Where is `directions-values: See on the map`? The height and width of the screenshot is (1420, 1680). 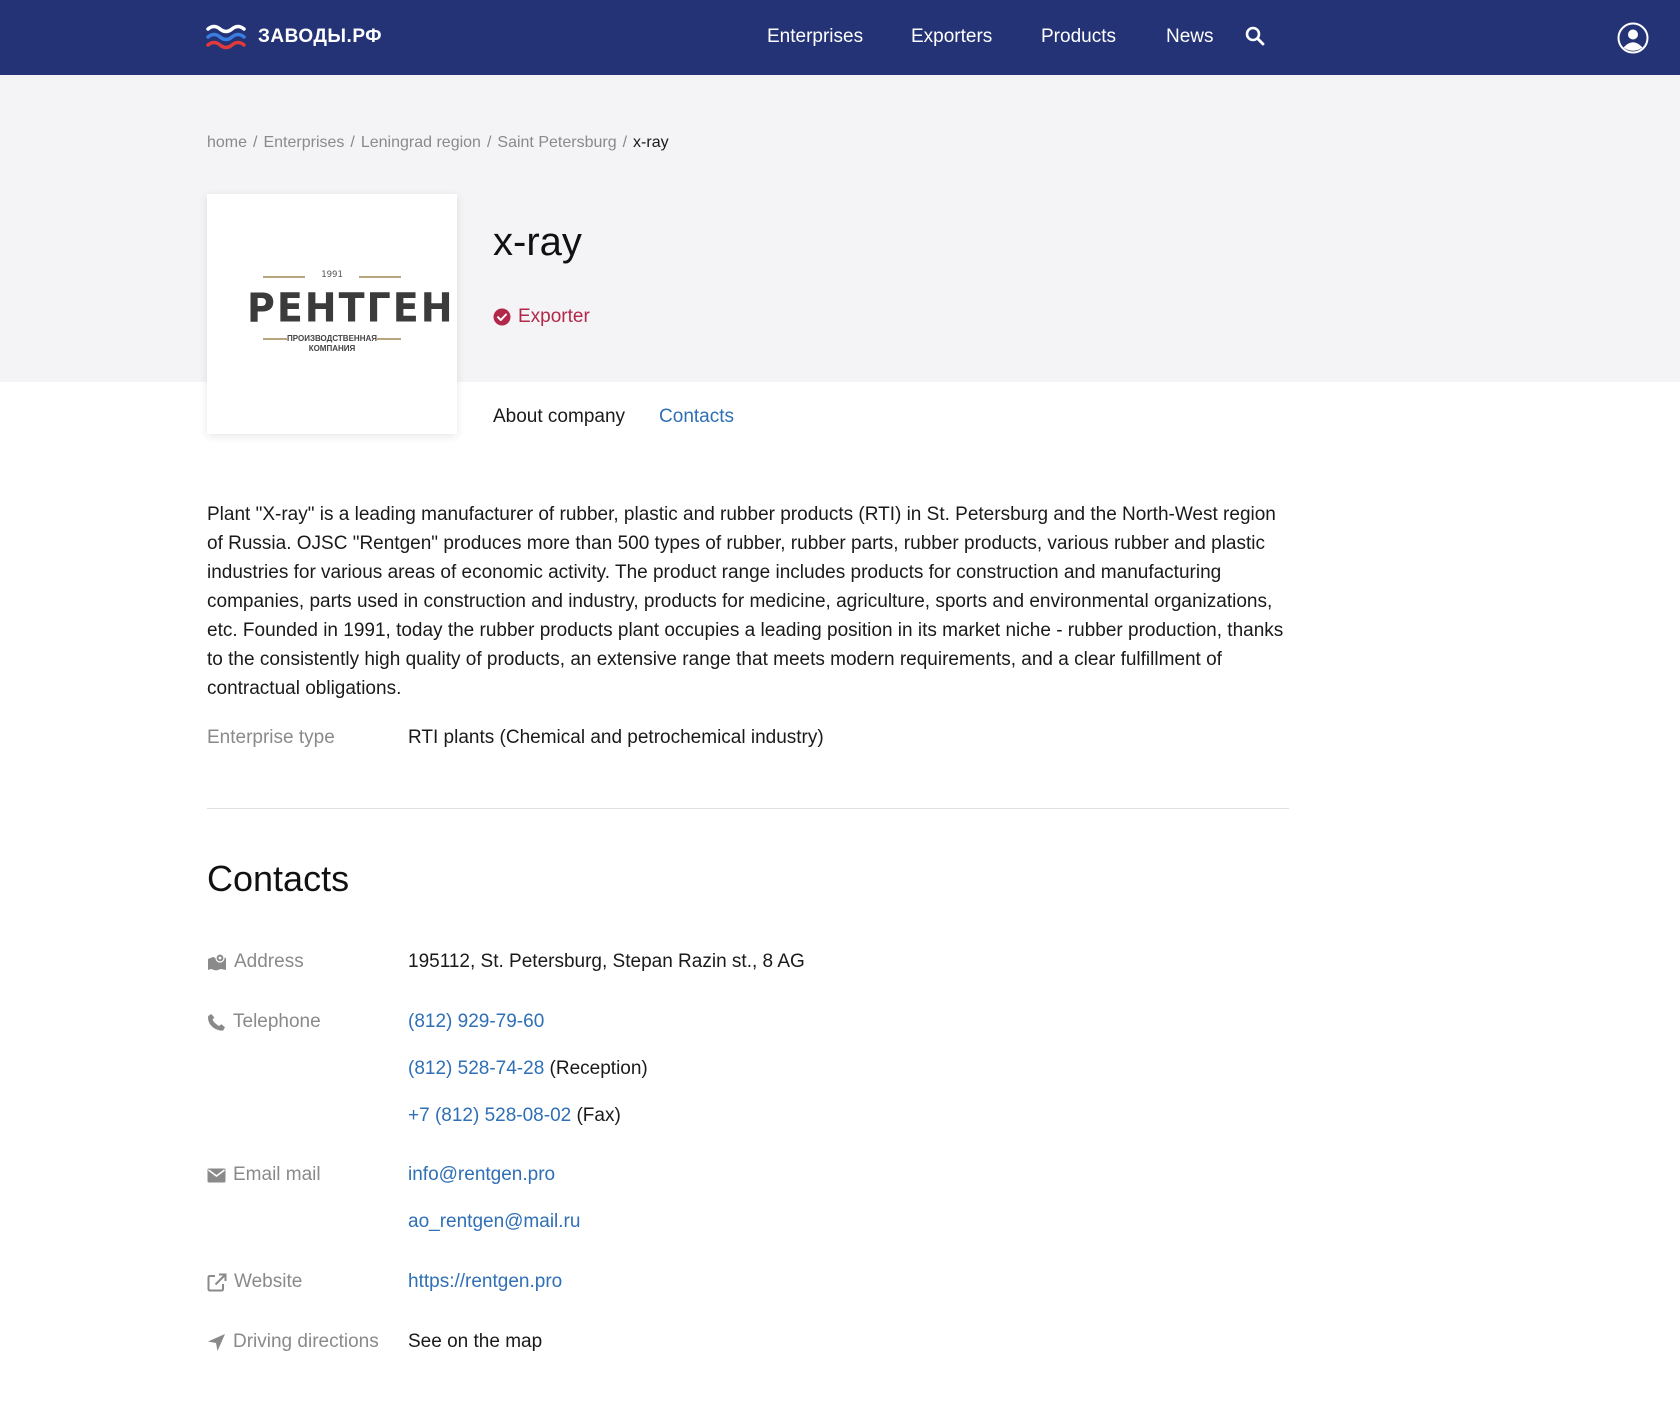
directions-values: See on the map is located at coordinates (475, 1342).